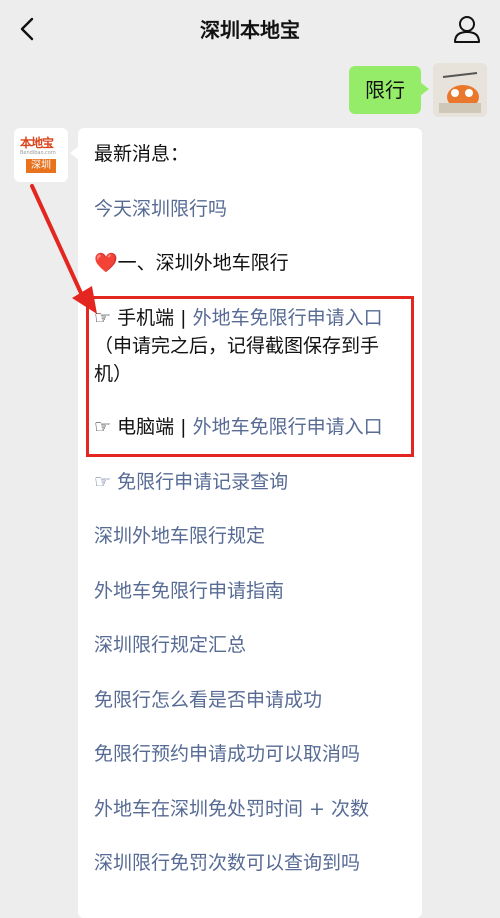 Image resolution: width=500 pixels, height=918 pixels. I want to click on record-query-row: ☞ 免限行申请记录查询, so click(191, 482).